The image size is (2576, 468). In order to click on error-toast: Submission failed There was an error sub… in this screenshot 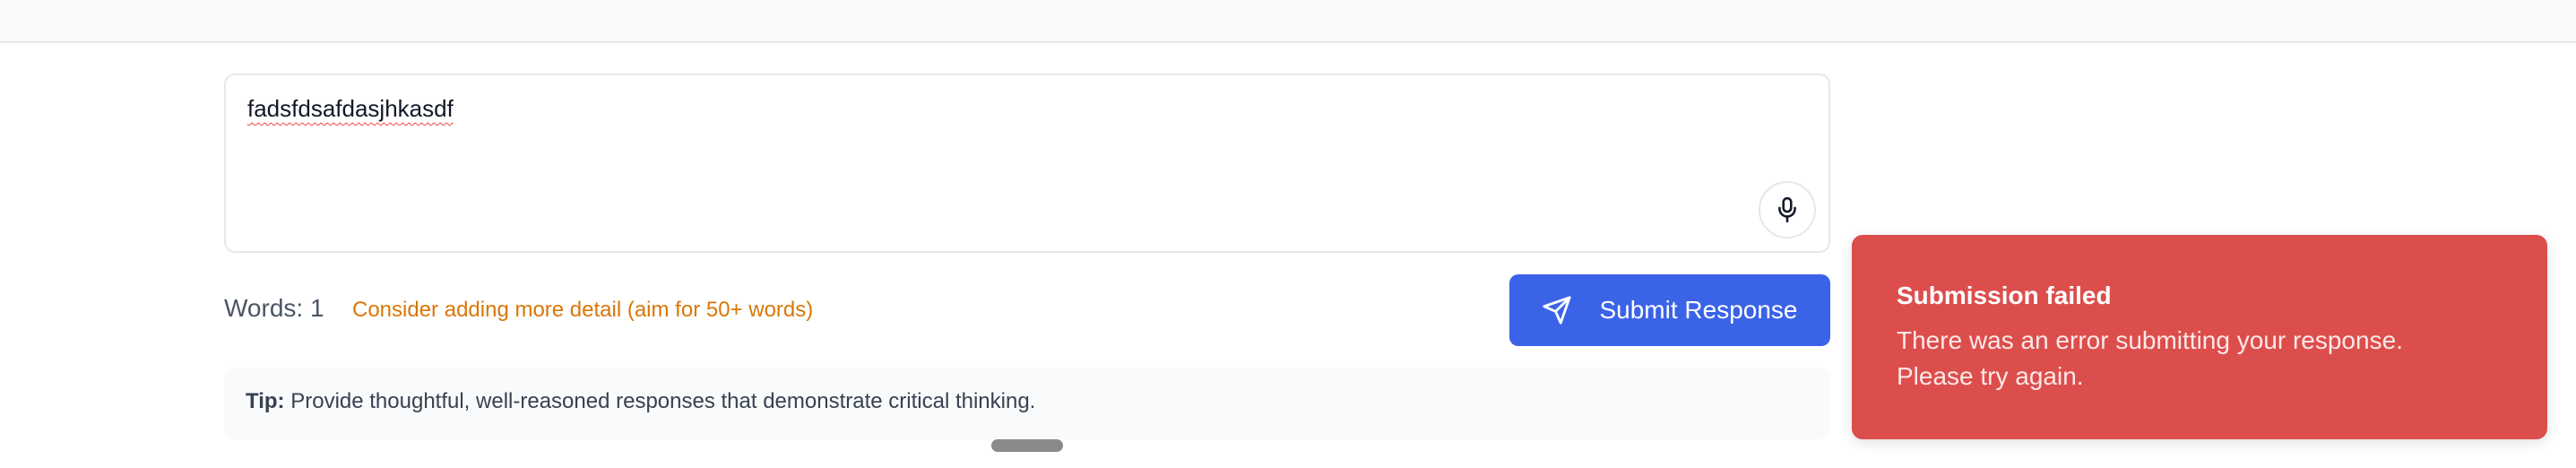, I will do `click(2199, 337)`.